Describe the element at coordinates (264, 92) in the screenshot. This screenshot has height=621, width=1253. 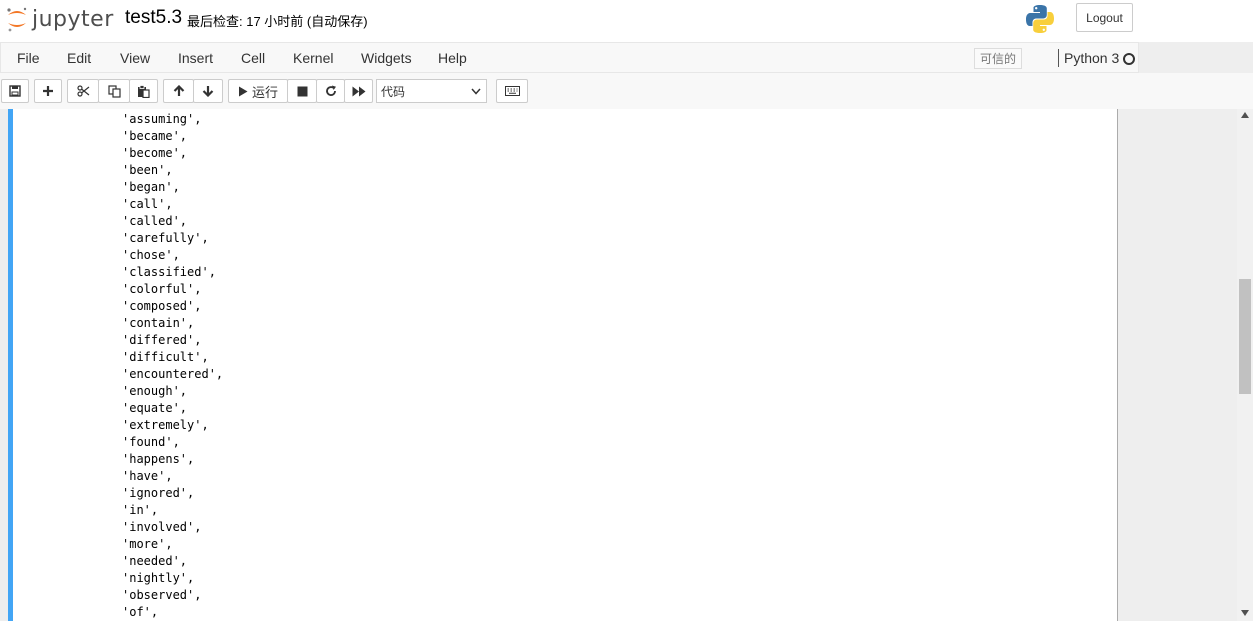
I see `run-label: 运行` at that location.